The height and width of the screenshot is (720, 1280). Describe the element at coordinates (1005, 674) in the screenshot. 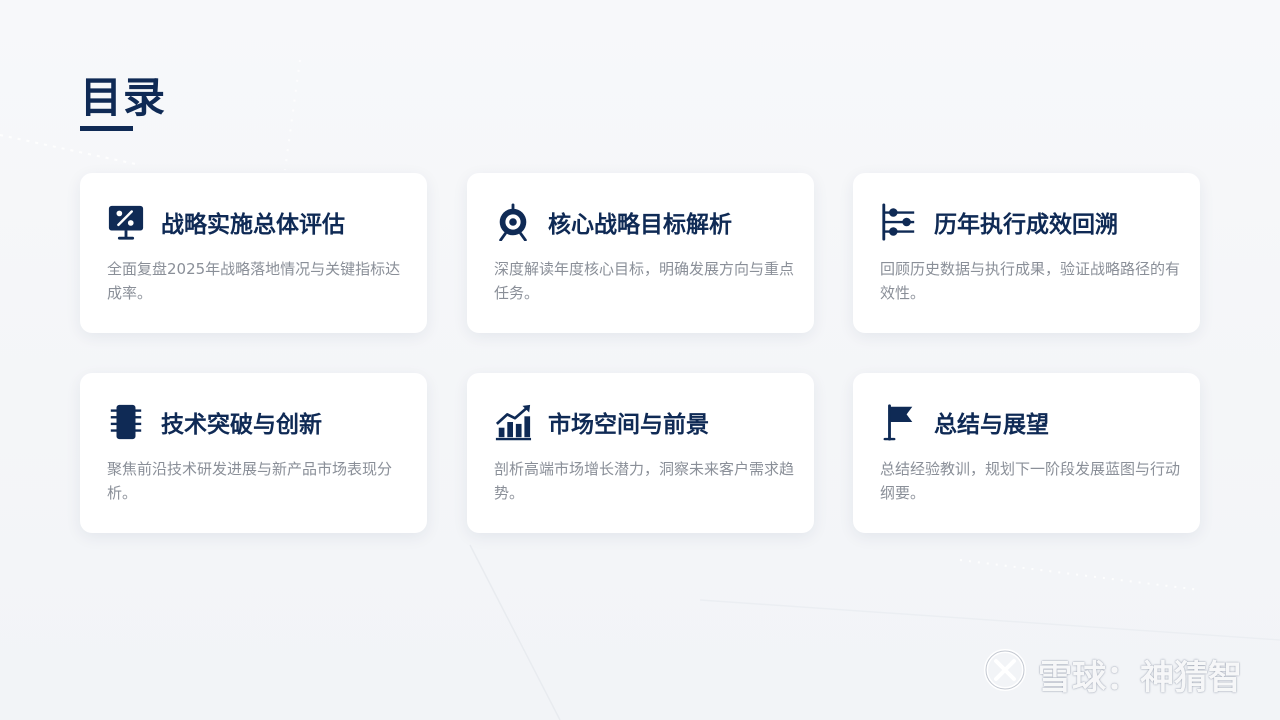

I see `snowball-logo-icon` at that location.